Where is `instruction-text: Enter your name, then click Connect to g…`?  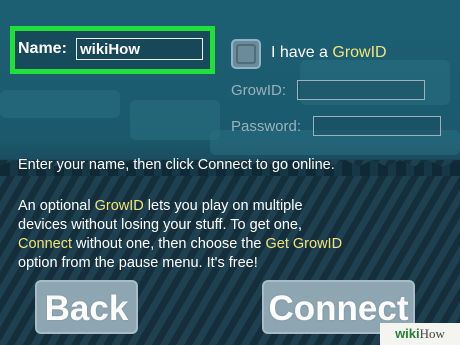 instruction-text: Enter your name, then click Connect to g… is located at coordinates (176, 165).